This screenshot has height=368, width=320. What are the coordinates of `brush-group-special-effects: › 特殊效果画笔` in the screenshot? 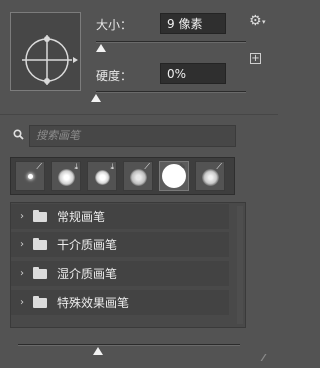 It's located at (120, 302).